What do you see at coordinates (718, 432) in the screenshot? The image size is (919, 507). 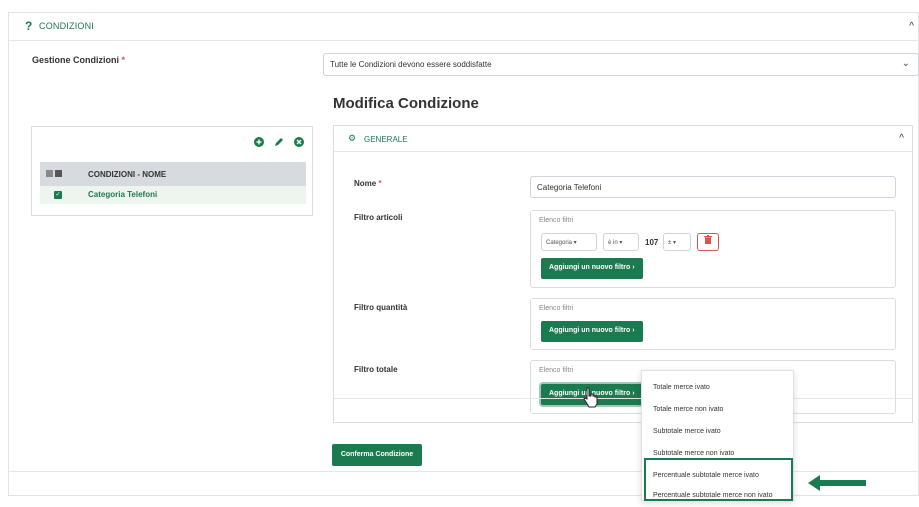 I see `dropdown-item: Subtotale merce ivato` at bounding box center [718, 432].